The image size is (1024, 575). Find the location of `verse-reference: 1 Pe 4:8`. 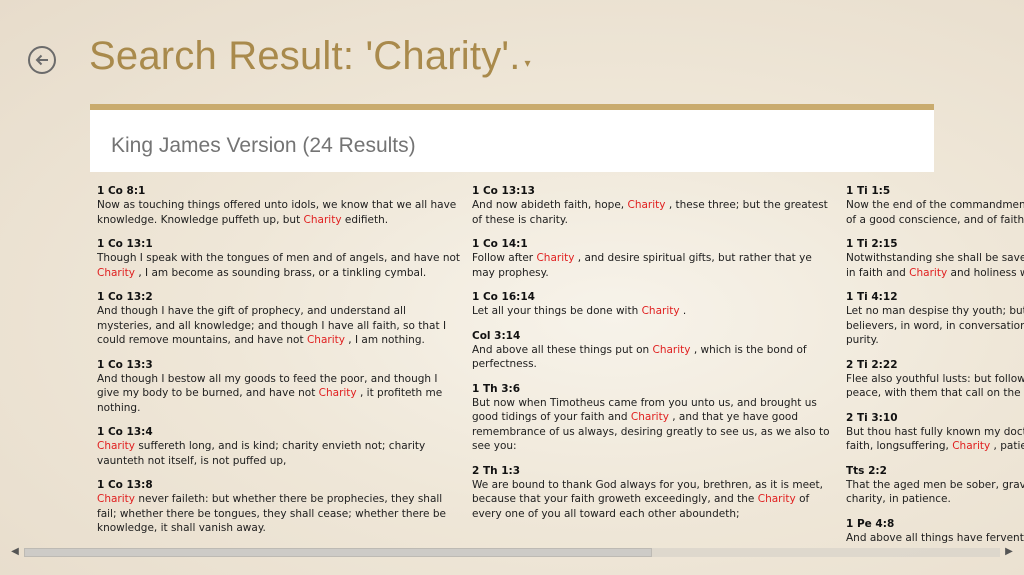

verse-reference: 1 Pe 4:8 is located at coordinates (870, 523).